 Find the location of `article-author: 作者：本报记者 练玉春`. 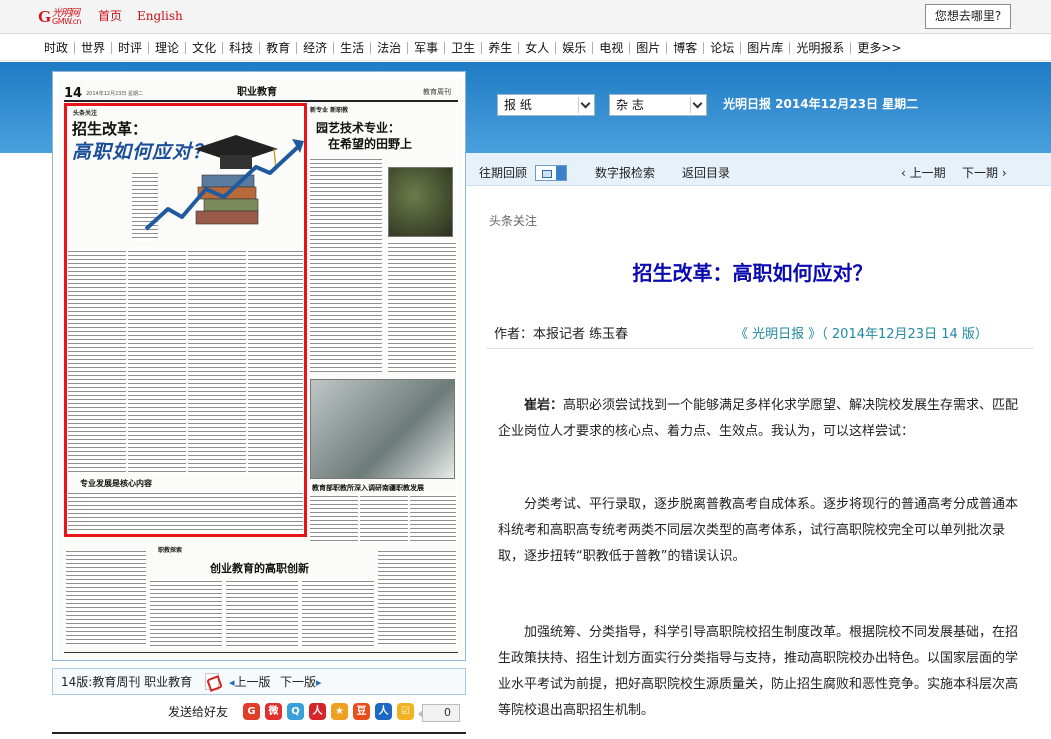

article-author: 作者：本报记者 练玉春 is located at coordinates (561, 334).